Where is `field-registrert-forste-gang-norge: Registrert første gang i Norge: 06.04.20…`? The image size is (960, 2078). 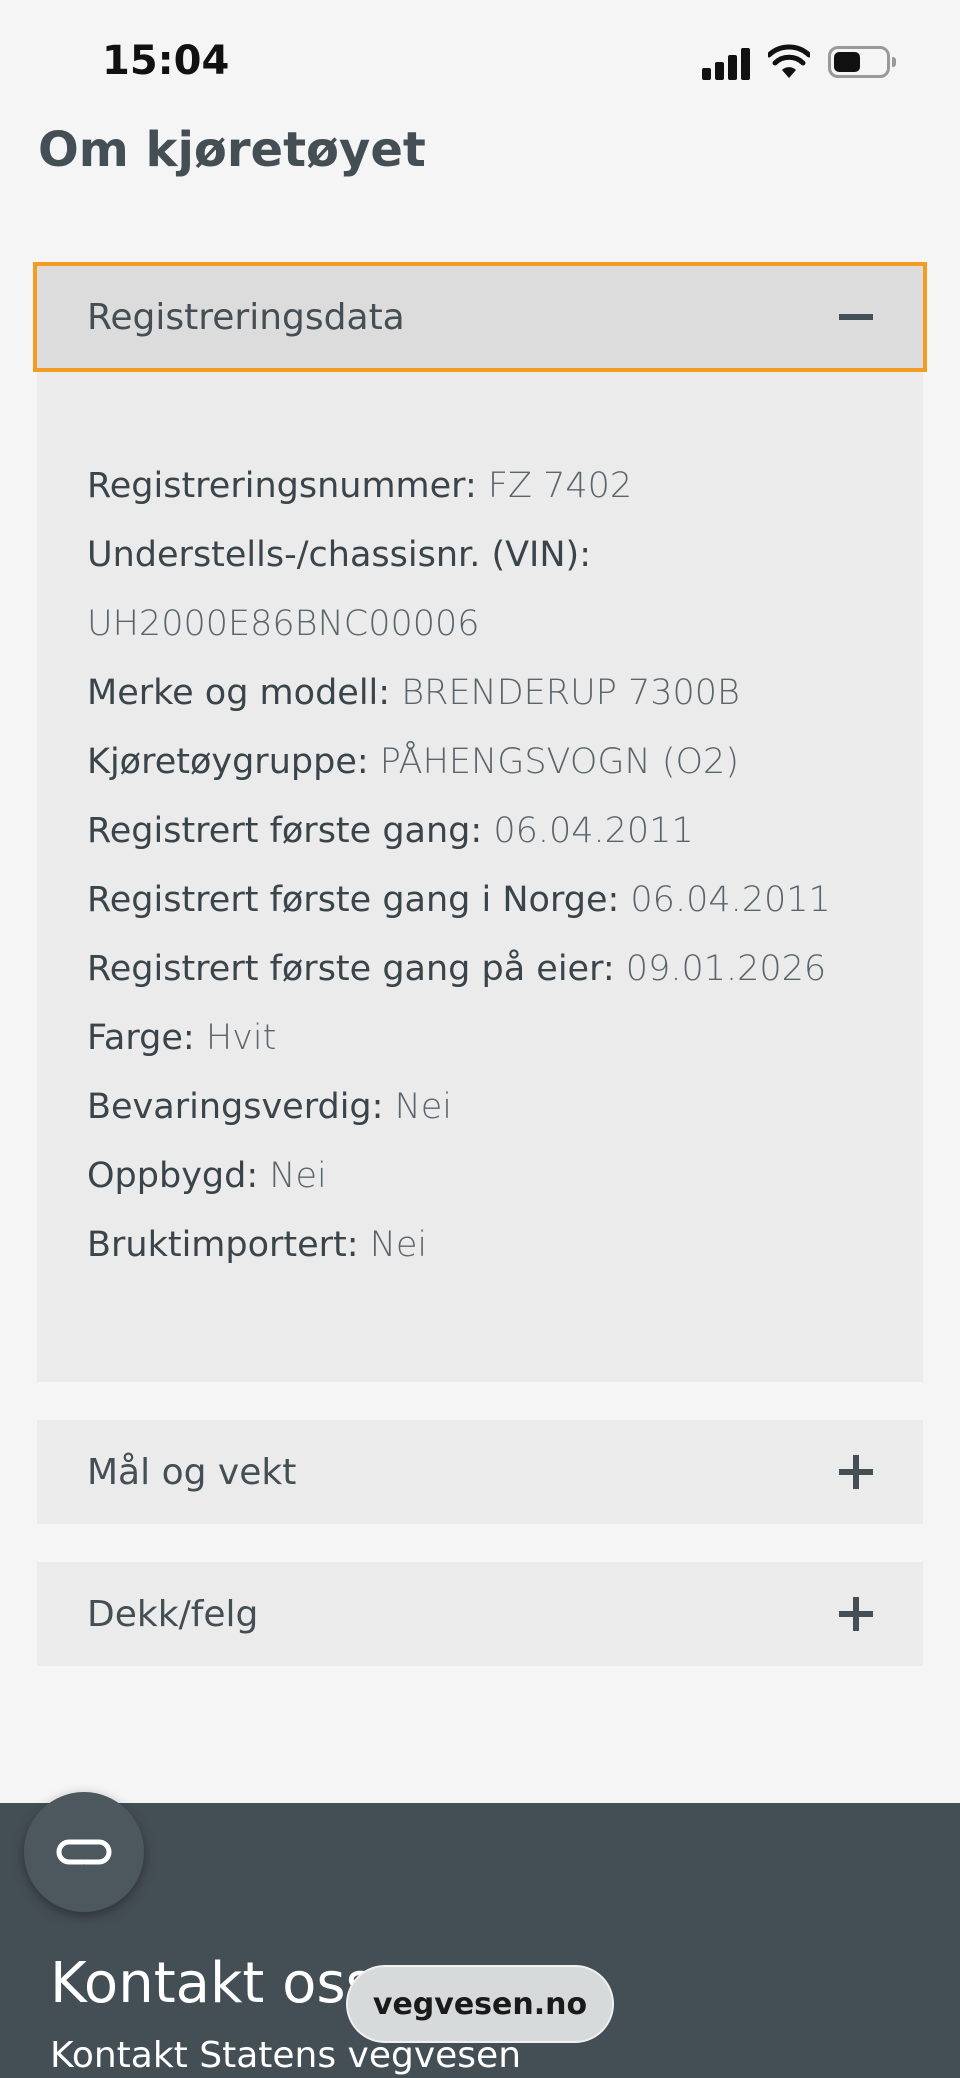
field-registrert-forste-gang-norge: Registrert første gang i Norge: 06.04.20… is located at coordinates (480, 900).